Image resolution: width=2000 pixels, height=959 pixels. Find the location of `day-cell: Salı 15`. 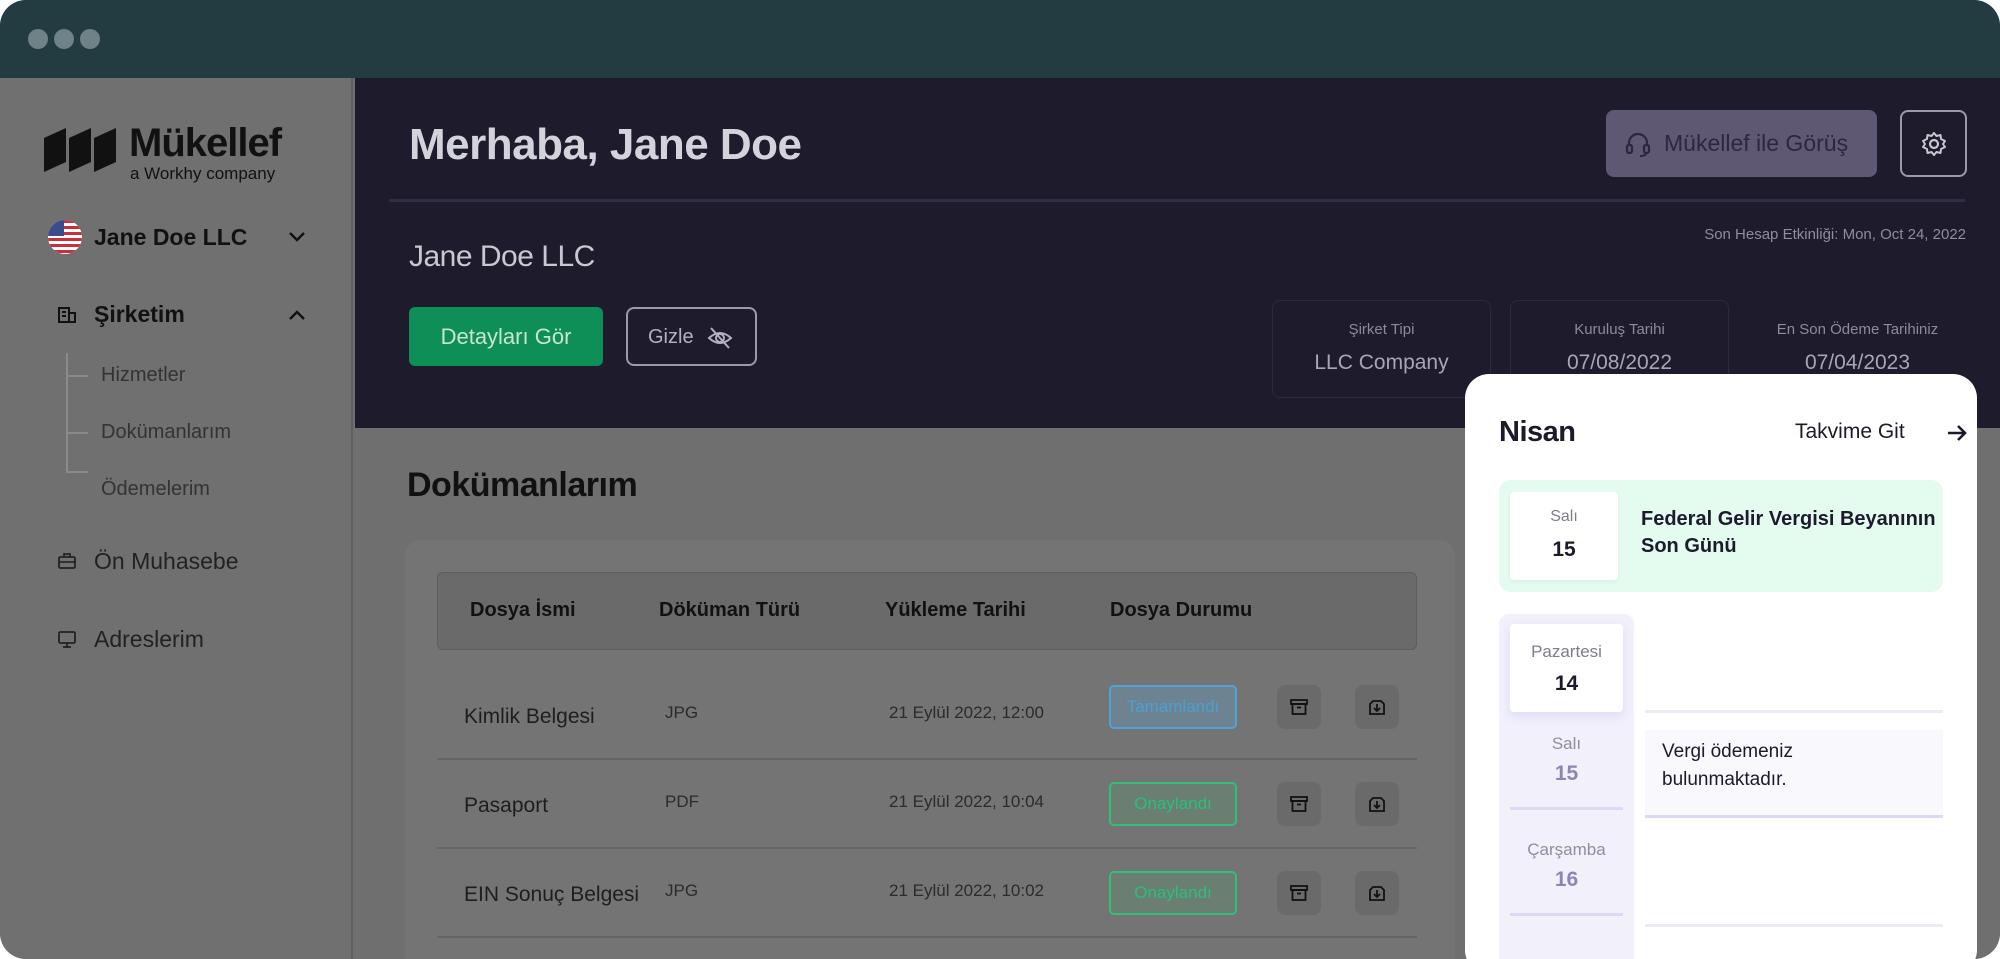

day-cell: Salı 15 is located at coordinates (1566, 763).